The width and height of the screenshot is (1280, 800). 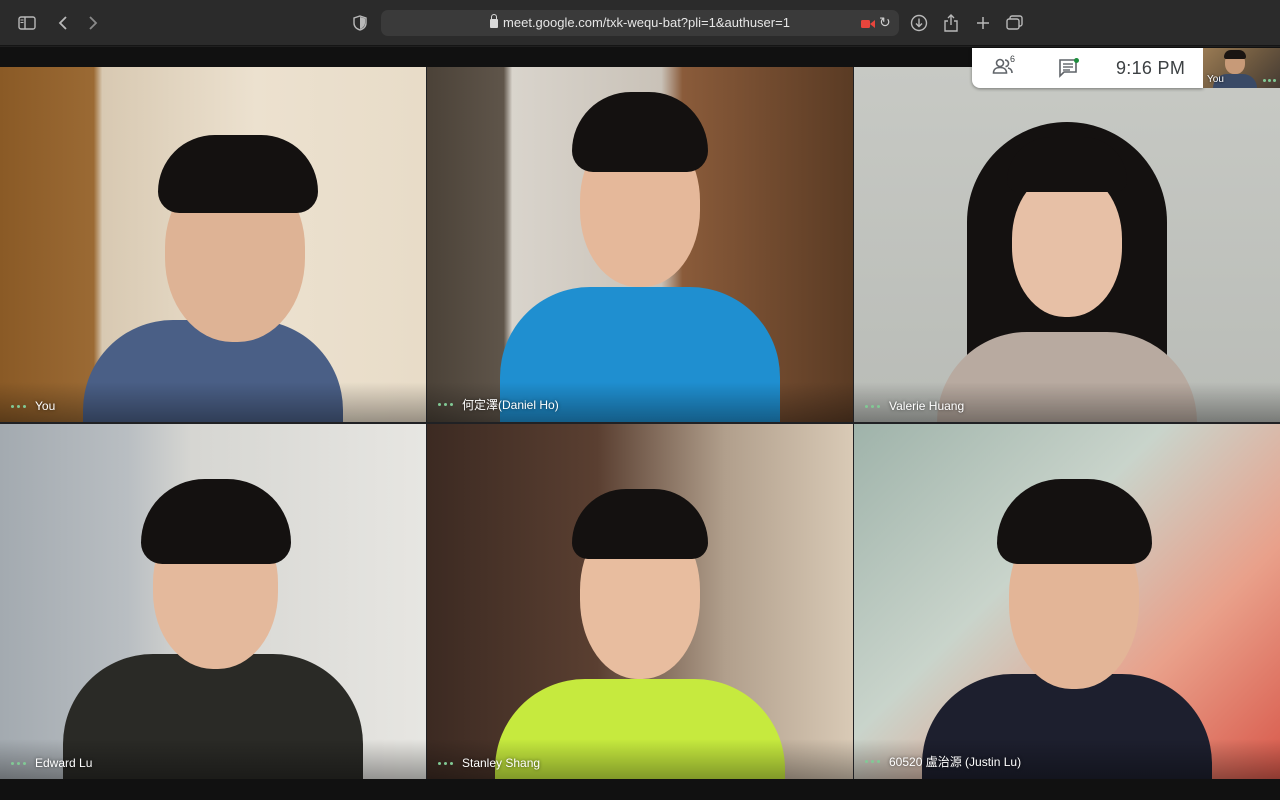 I want to click on participant-name-tag: You, so click(x=33, y=406).